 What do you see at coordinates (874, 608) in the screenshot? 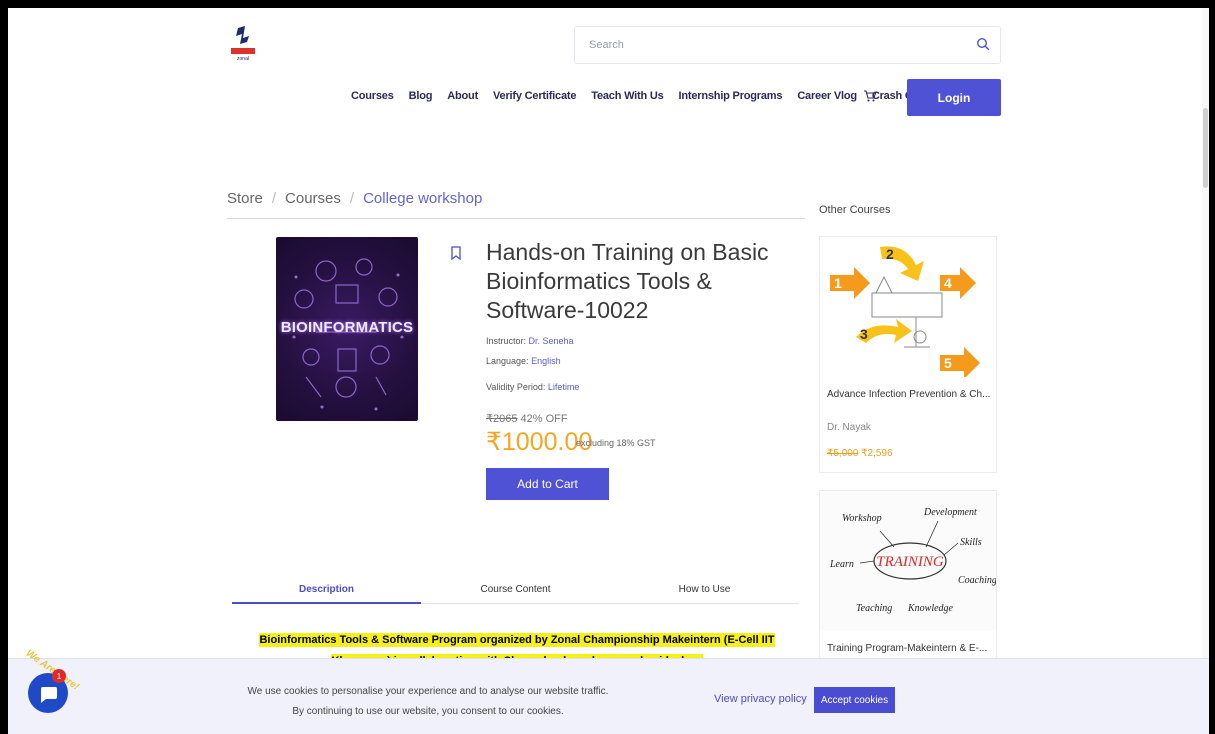
I see `svg-text: Teaching` at bounding box center [874, 608].